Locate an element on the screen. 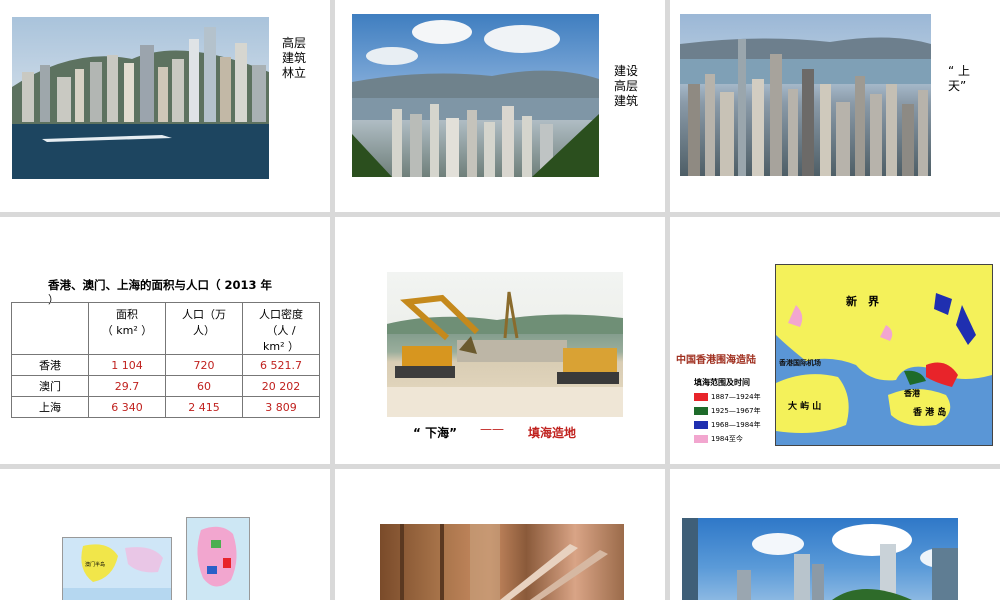 Image resolution: width=1000 pixels, height=600 pixels. macau-map-small: 澳门半岛 is located at coordinates (117, 568).